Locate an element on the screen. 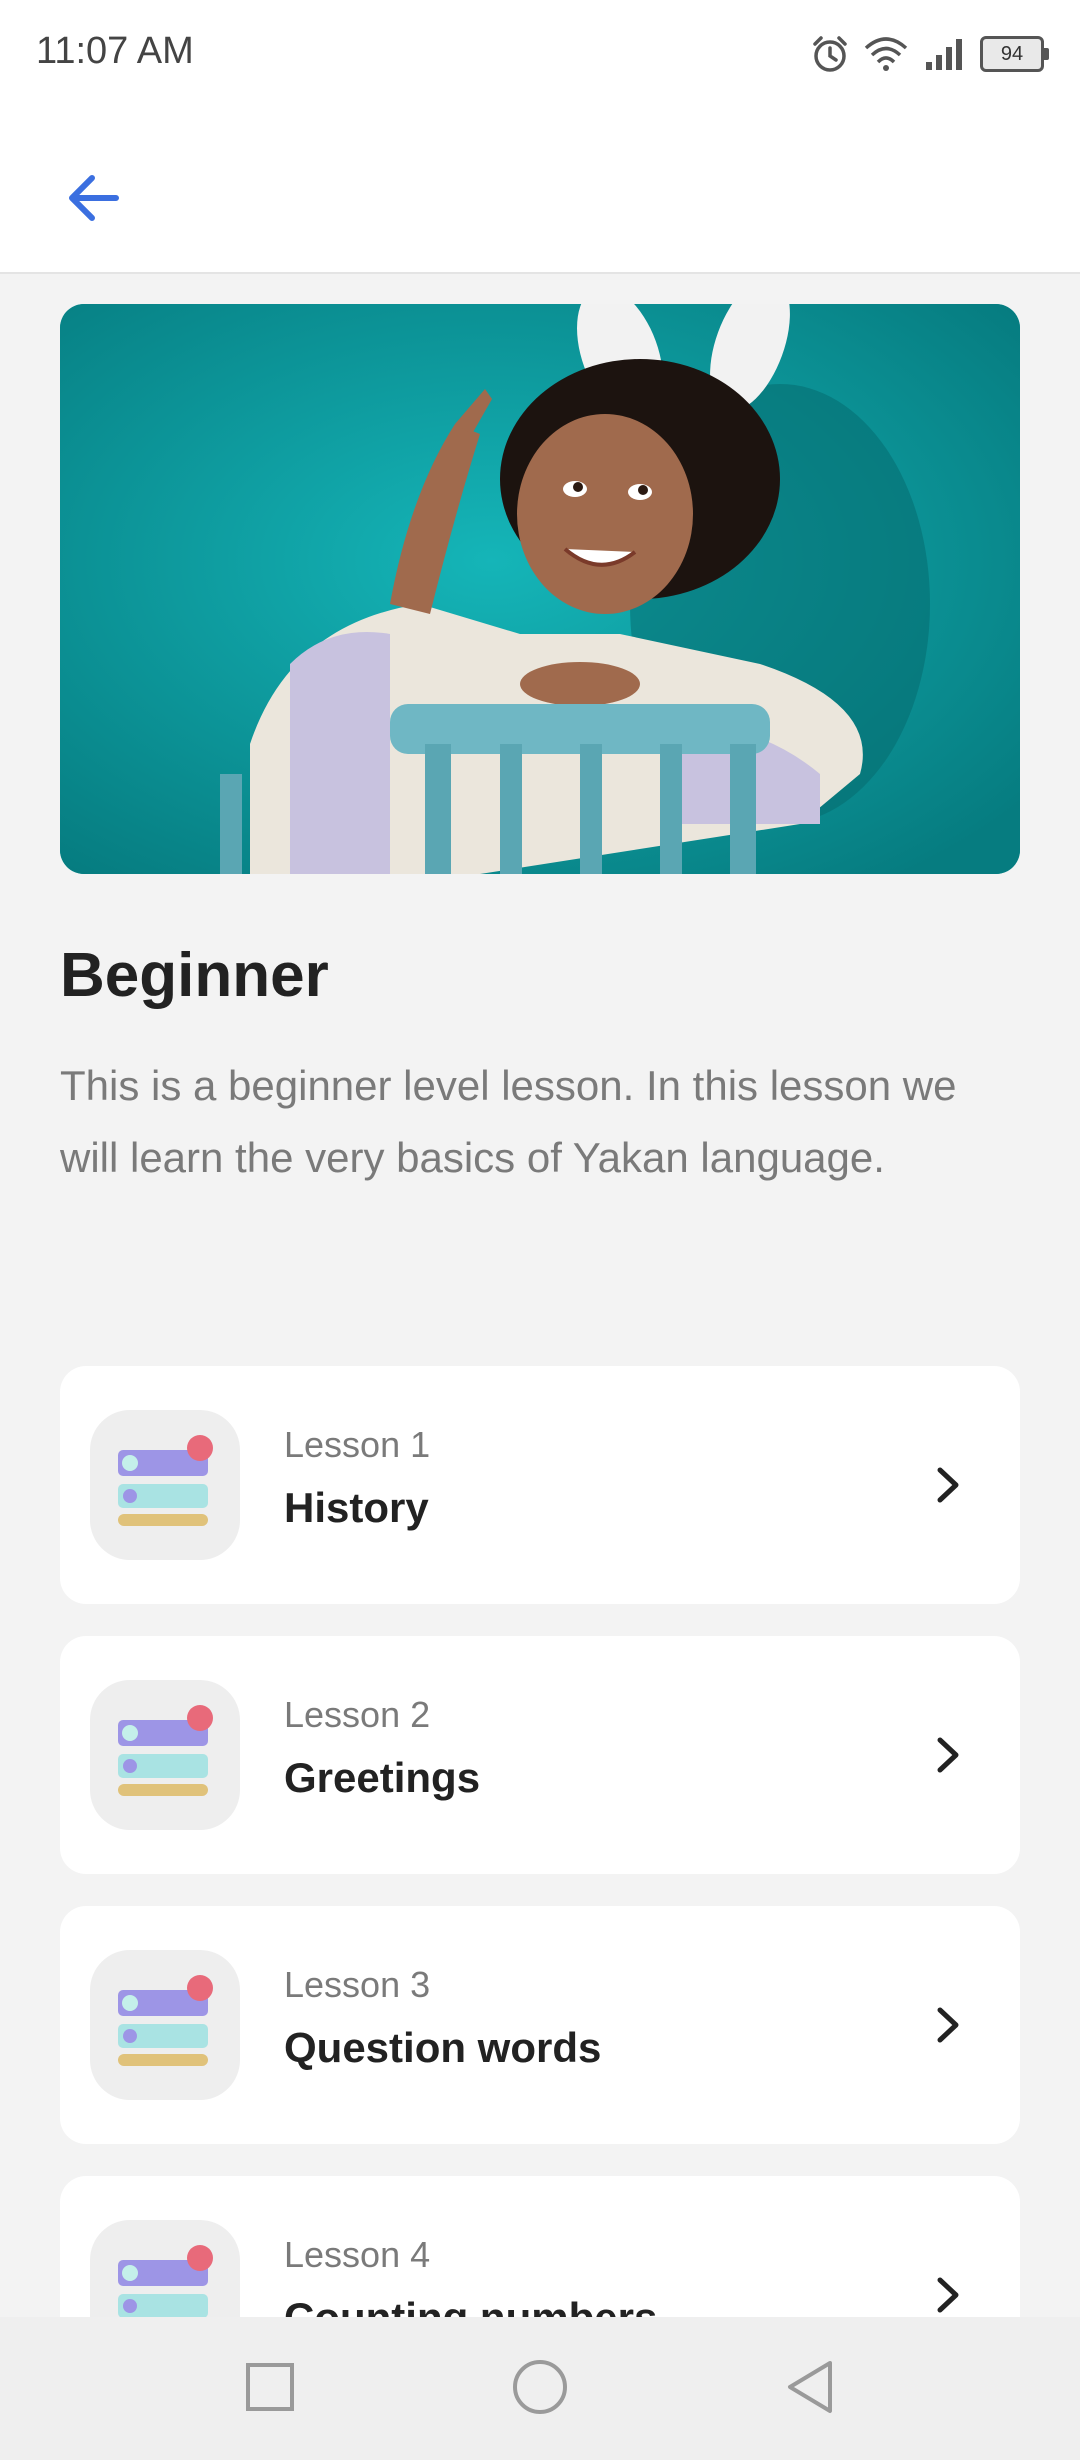 This screenshot has width=1080, height=2460. battery-icon: 94 is located at coordinates (1014, 54).